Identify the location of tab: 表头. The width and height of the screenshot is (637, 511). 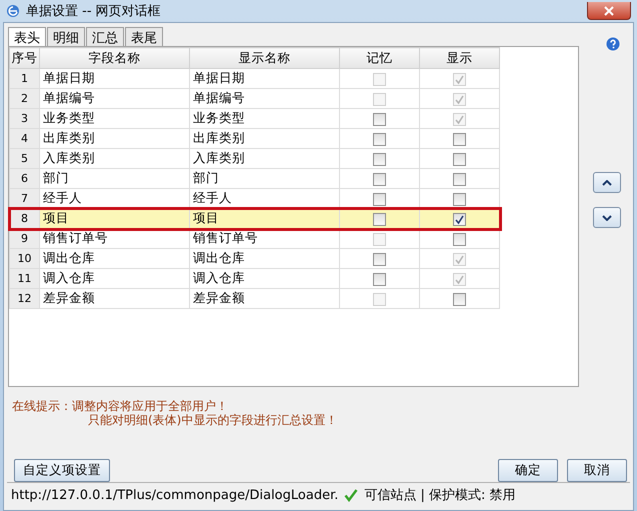
(27, 36).